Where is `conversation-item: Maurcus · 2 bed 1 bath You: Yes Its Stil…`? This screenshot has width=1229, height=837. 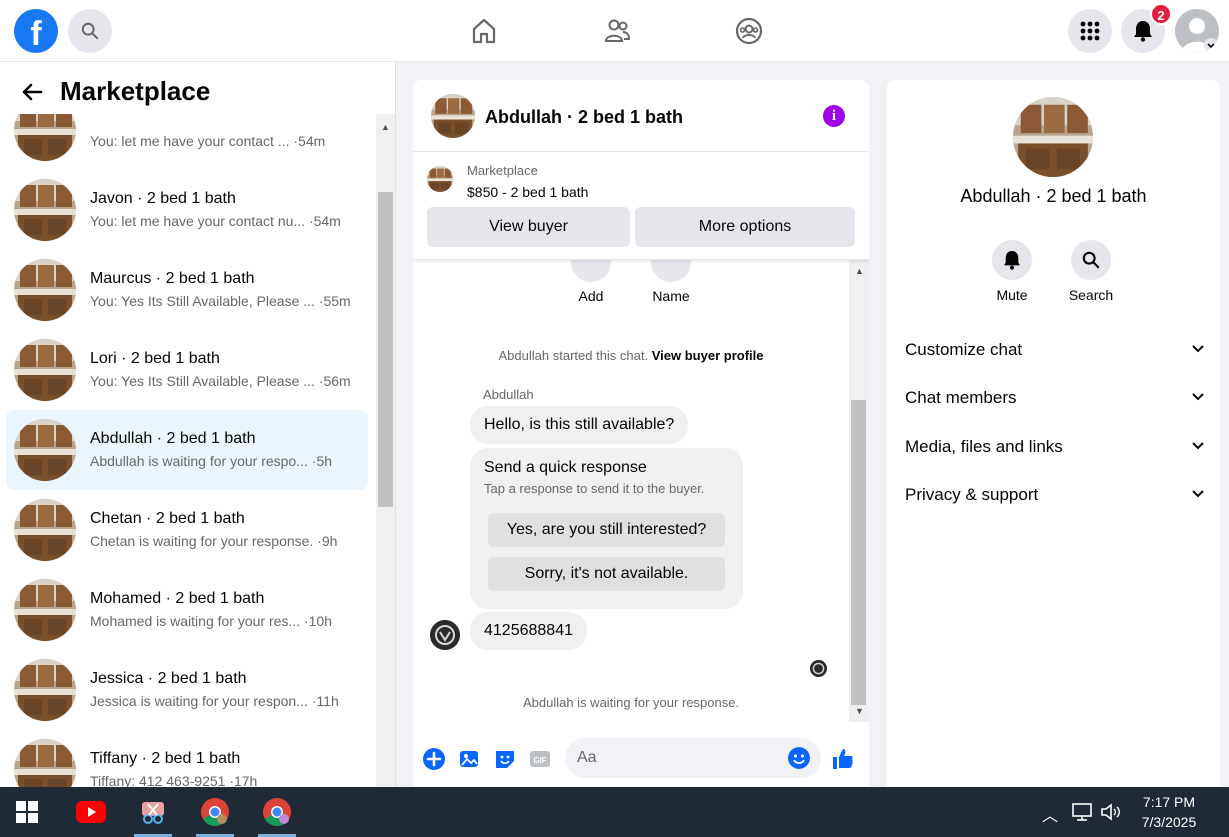 conversation-item: Maurcus · 2 bed 1 bath You: Yes Its Stil… is located at coordinates (187, 290).